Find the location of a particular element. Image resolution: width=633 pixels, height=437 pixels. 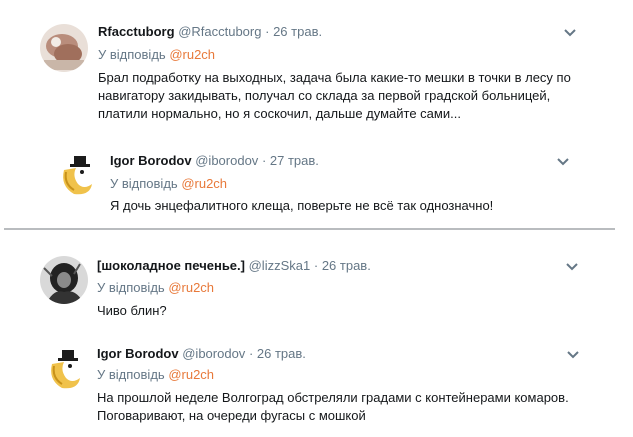

timestamp: 27 трав. is located at coordinates (294, 160).